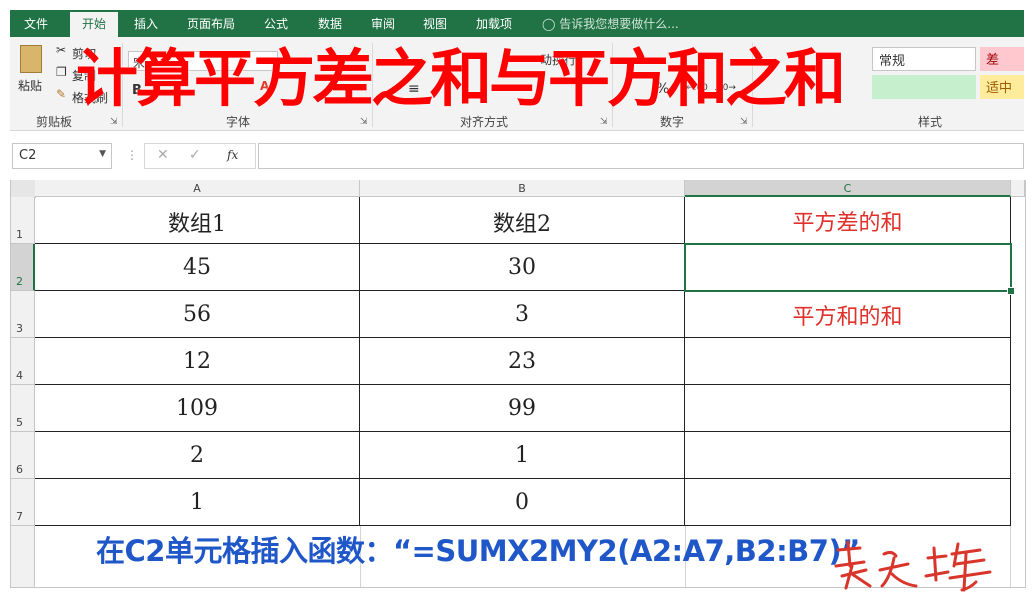 Image resolution: width=1034 pixels, height=602 pixels. Describe the element at coordinates (848, 361) in the screenshot. I see `cell-c4` at that location.